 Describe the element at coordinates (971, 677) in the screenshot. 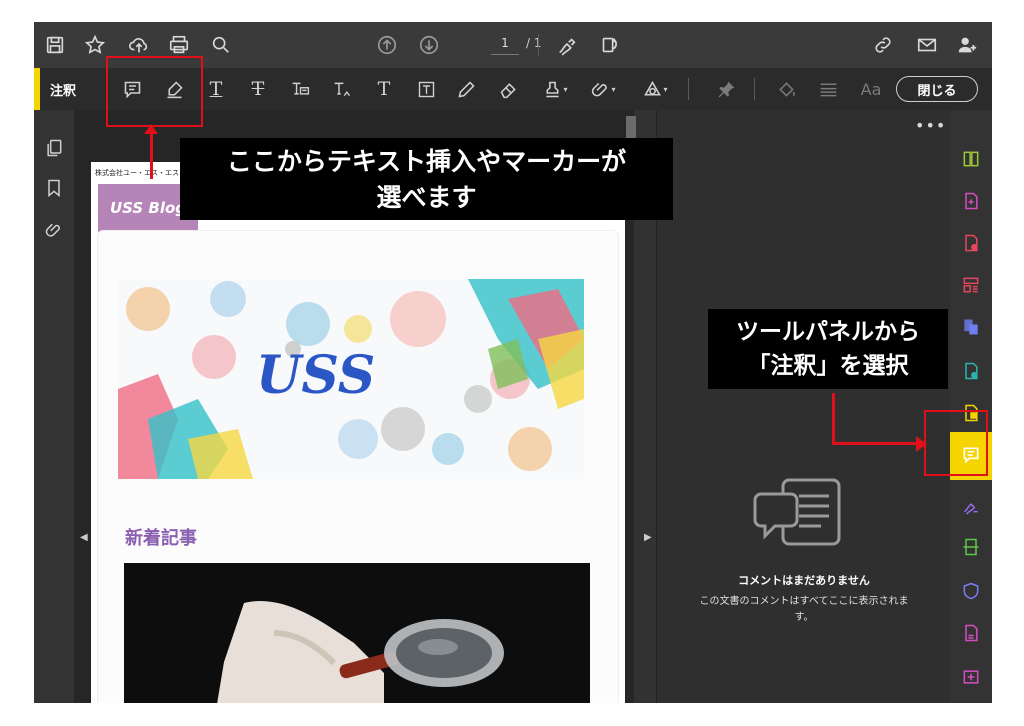

I see `redact-icon` at that location.